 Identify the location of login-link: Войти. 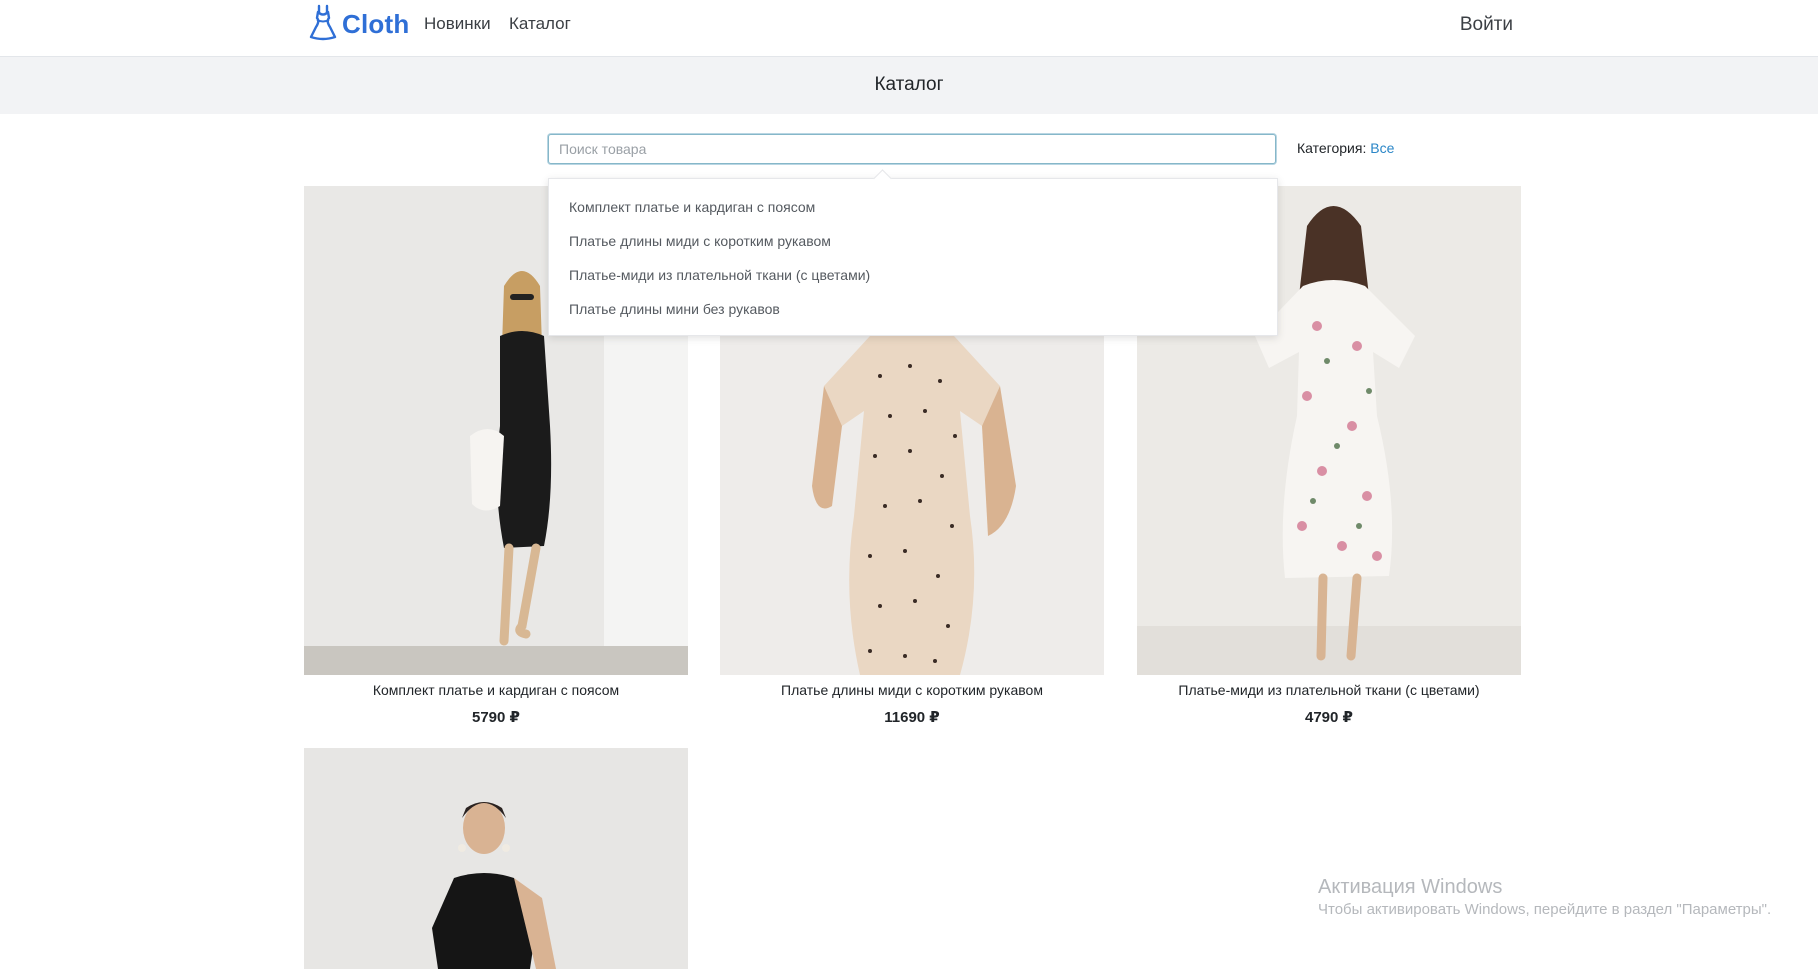
(1486, 25).